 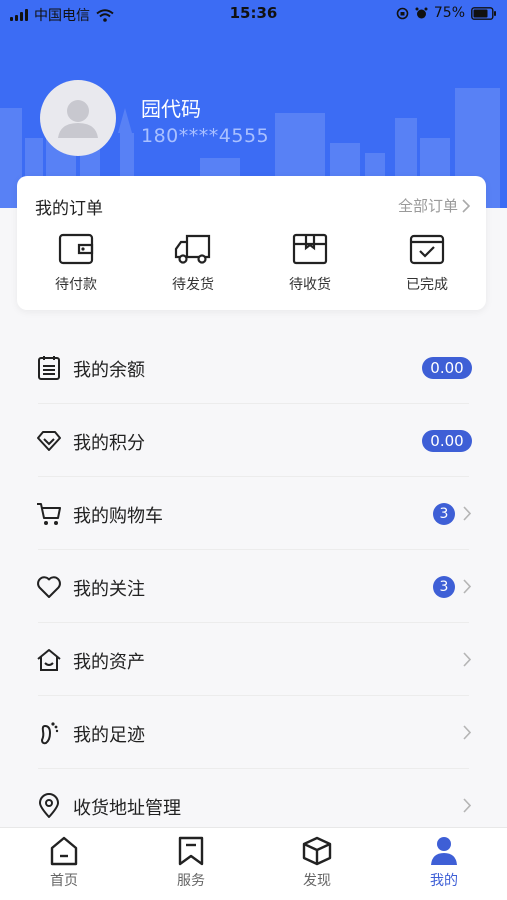 I want to click on tab-label: 服务, so click(x=191, y=881).